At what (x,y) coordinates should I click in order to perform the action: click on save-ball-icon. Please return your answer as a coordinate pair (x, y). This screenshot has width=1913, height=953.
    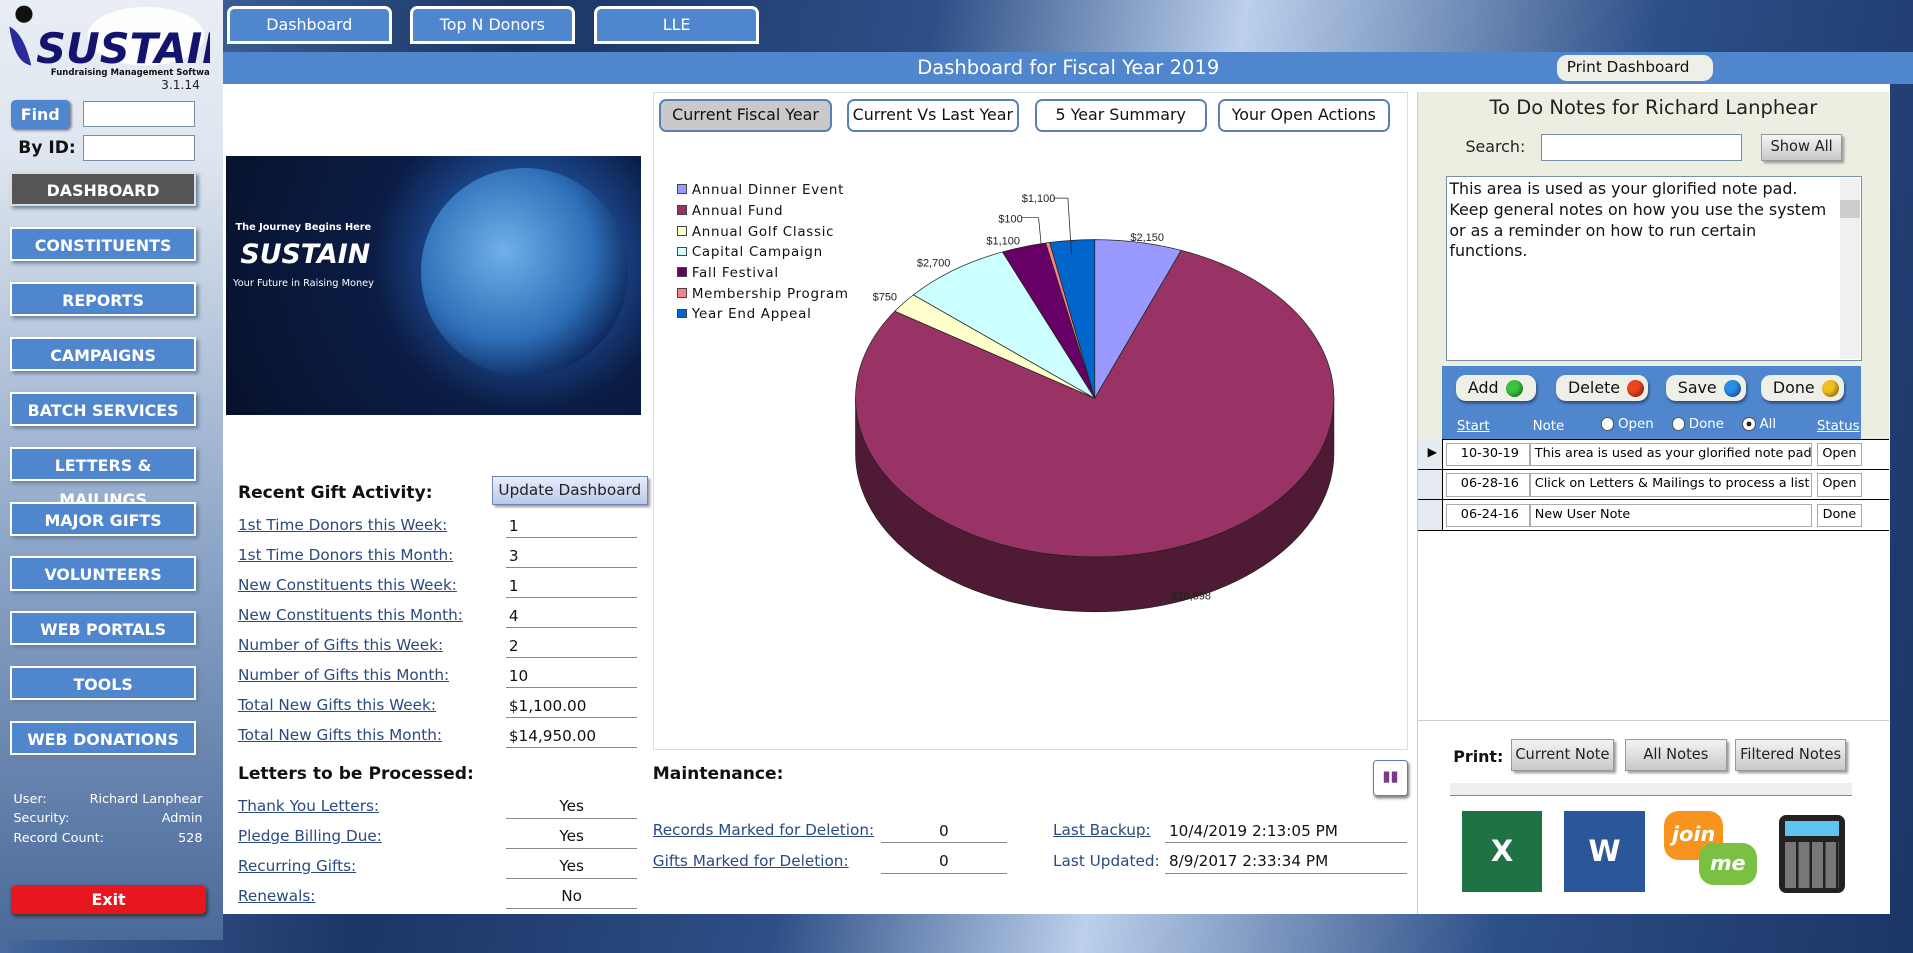
    Looking at the image, I should click on (1733, 388).